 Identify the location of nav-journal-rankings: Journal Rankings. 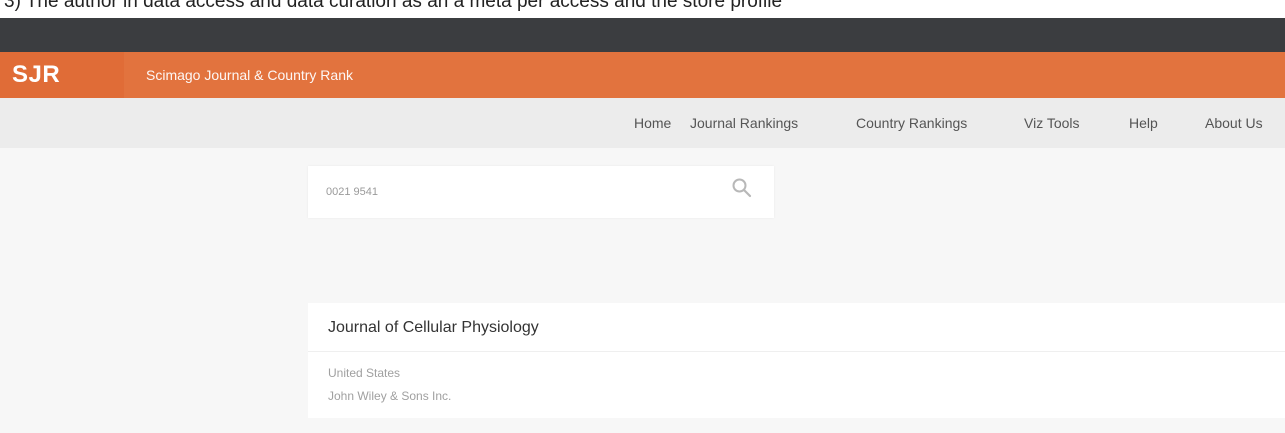
(744, 123).